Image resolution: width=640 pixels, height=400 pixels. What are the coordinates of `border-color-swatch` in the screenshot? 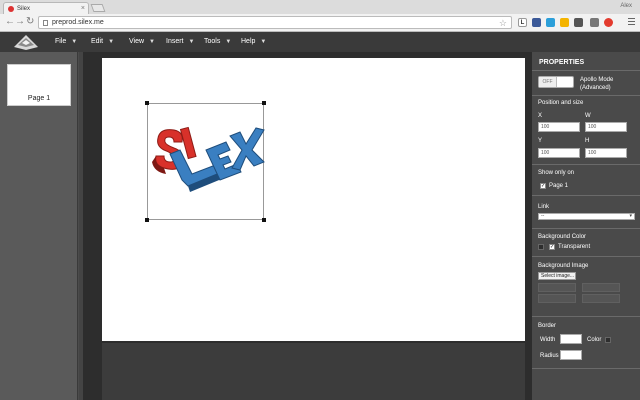 It's located at (608, 340).